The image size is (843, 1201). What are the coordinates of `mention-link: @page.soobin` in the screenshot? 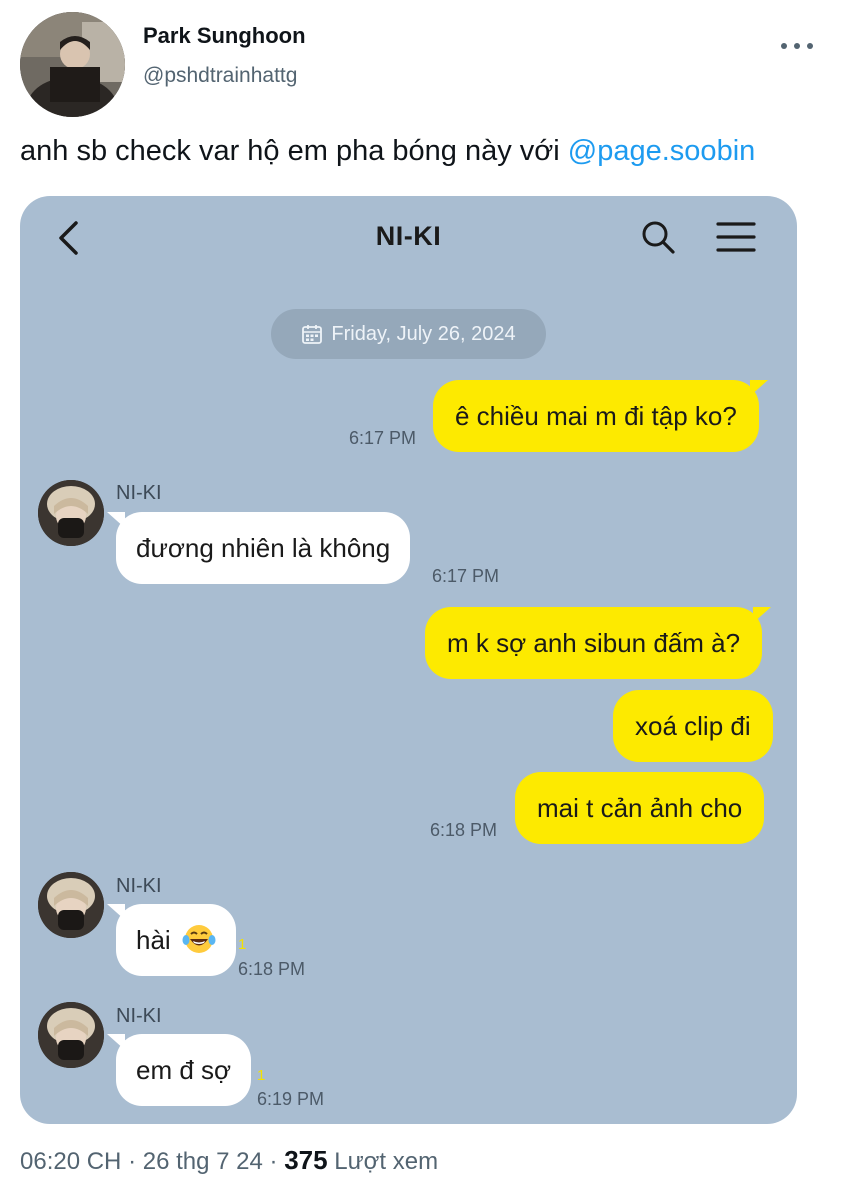 It's located at (661, 151).